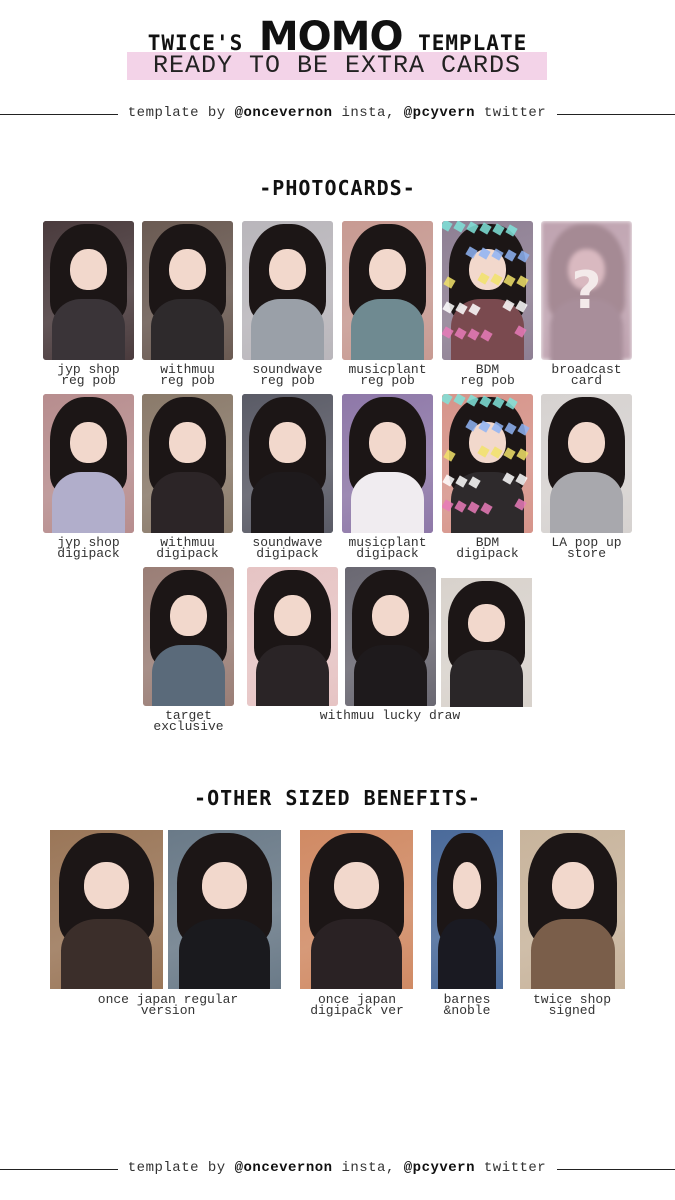 The width and height of the screenshot is (675, 1200). What do you see at coordinates (168, 1005) in the screenshot?
I see `label-once-japan-regular: once japan regular version` at bounding box center [168, 1005].